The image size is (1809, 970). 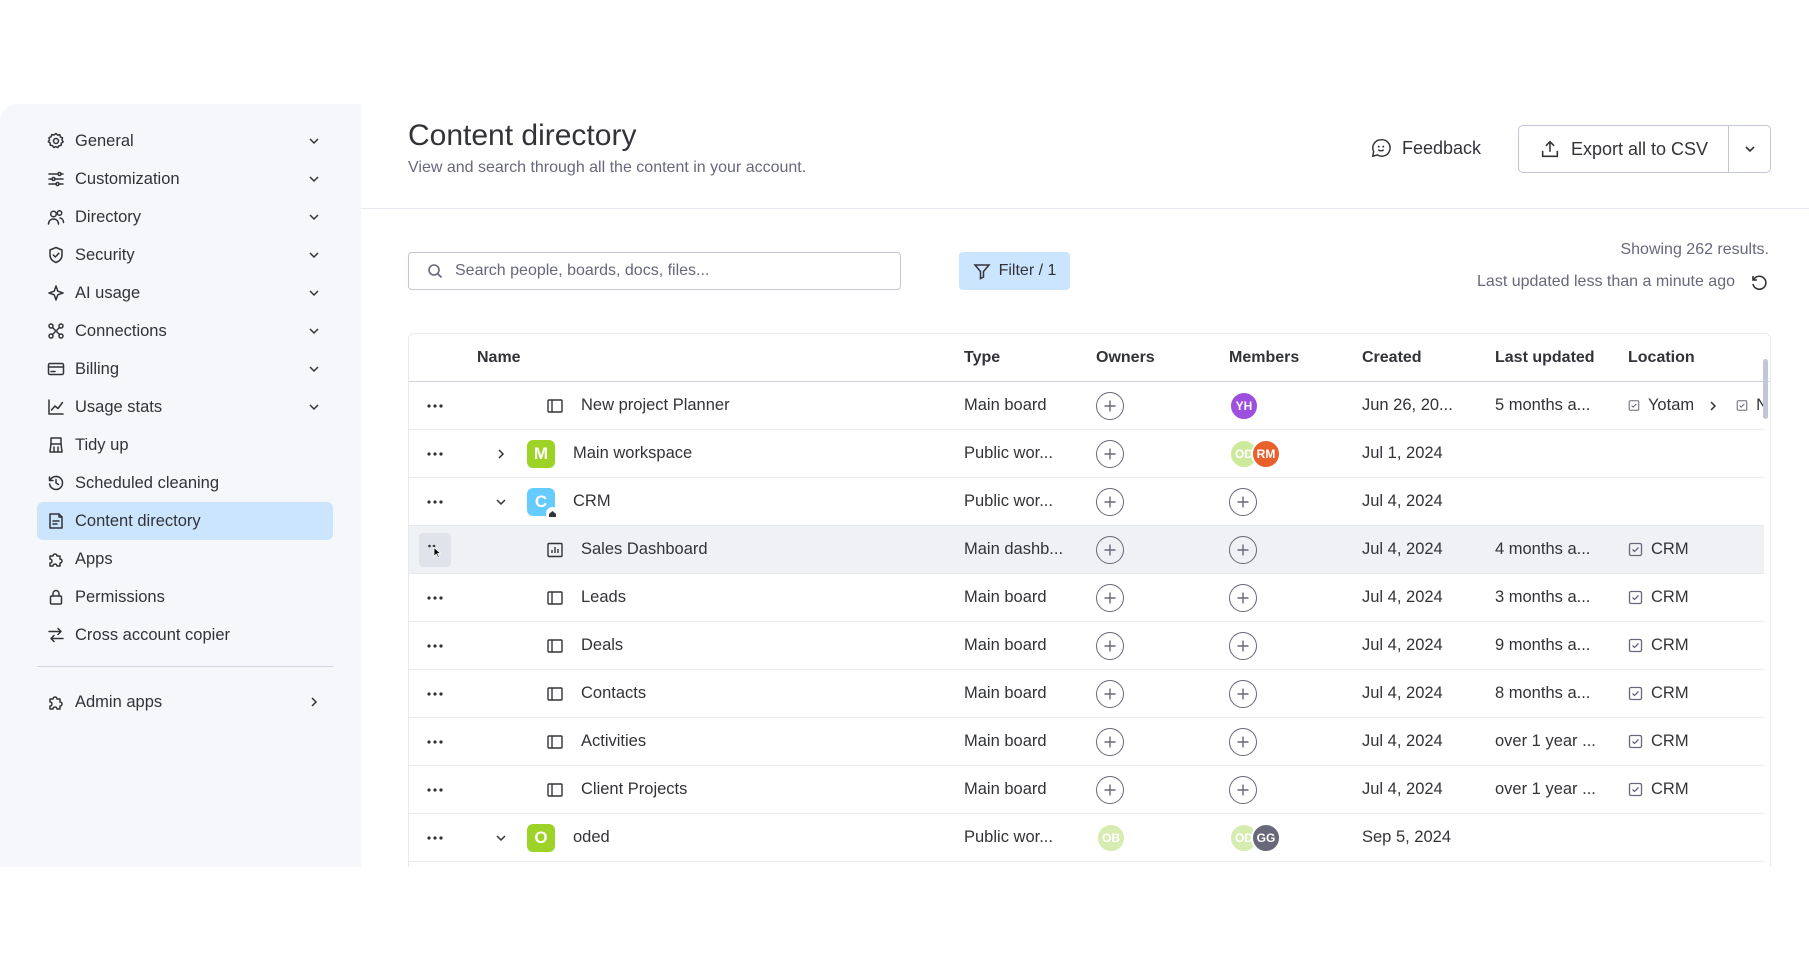 What do you see at coordinates (602, 645) in the screenshot?
I see `item-name: Deals` at bounding box center [602, 645].